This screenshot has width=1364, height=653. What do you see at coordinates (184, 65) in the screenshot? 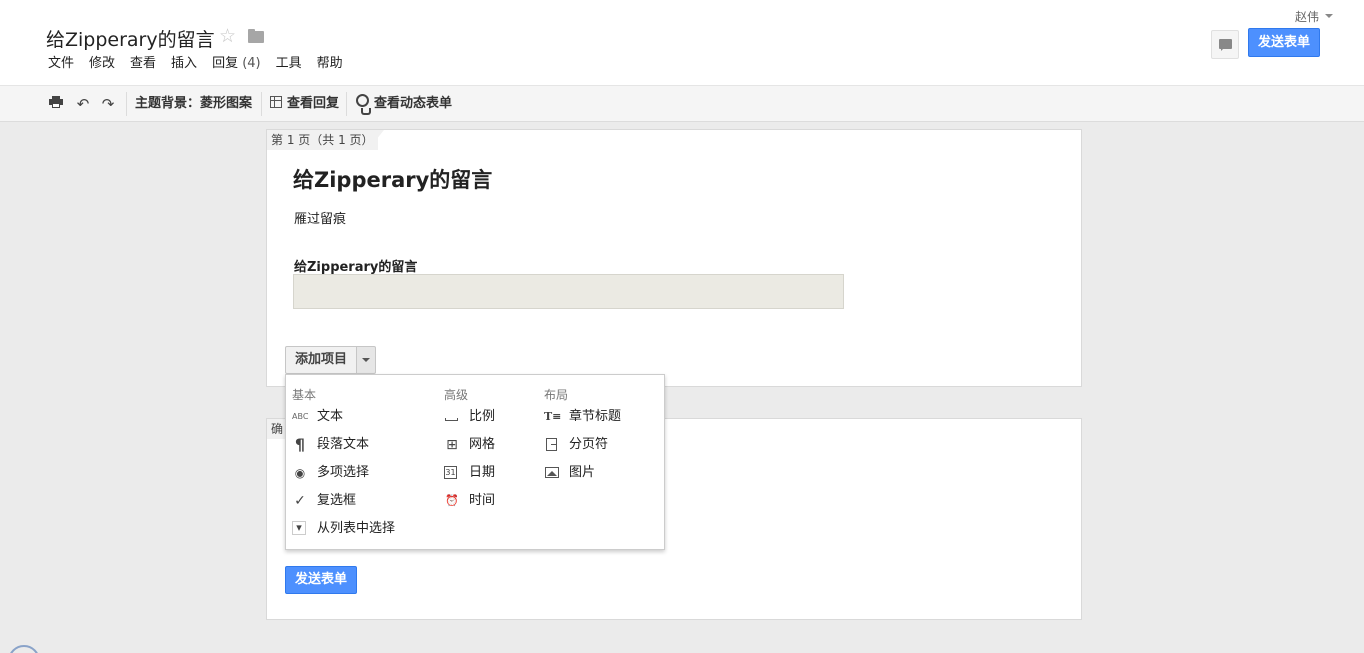
I see `menu-insert: 插入` at bounding box center [184, 65].